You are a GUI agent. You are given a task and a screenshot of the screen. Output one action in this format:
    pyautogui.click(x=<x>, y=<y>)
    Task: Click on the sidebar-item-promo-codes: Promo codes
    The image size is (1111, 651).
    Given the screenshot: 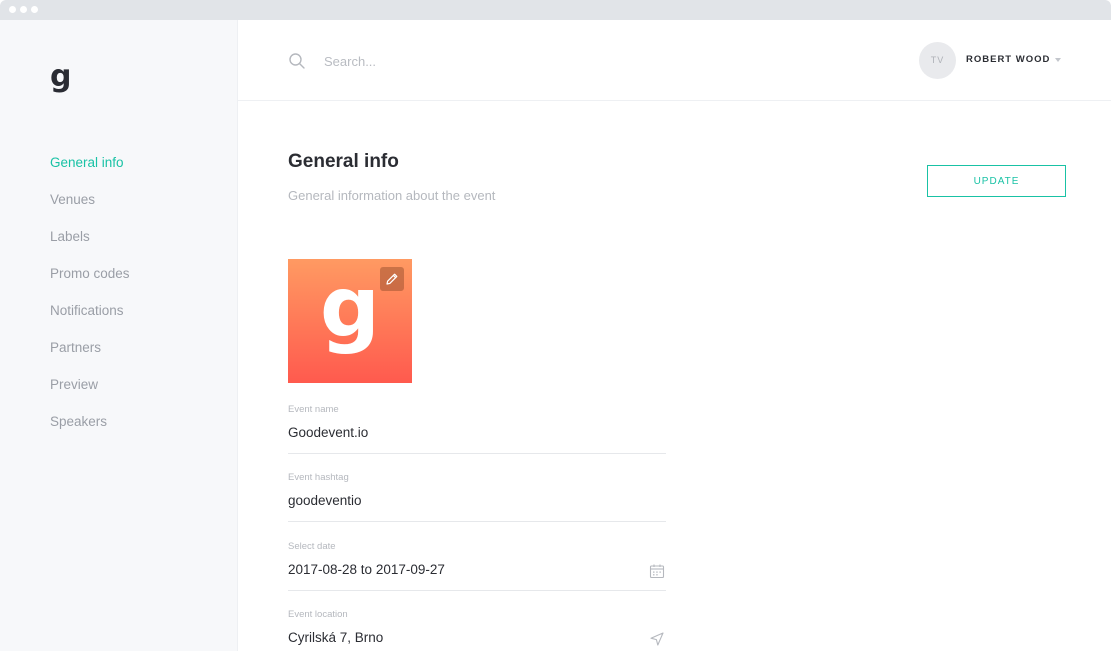 What is the action you would take?
    pyautogui.click(x=90, y=283)
    